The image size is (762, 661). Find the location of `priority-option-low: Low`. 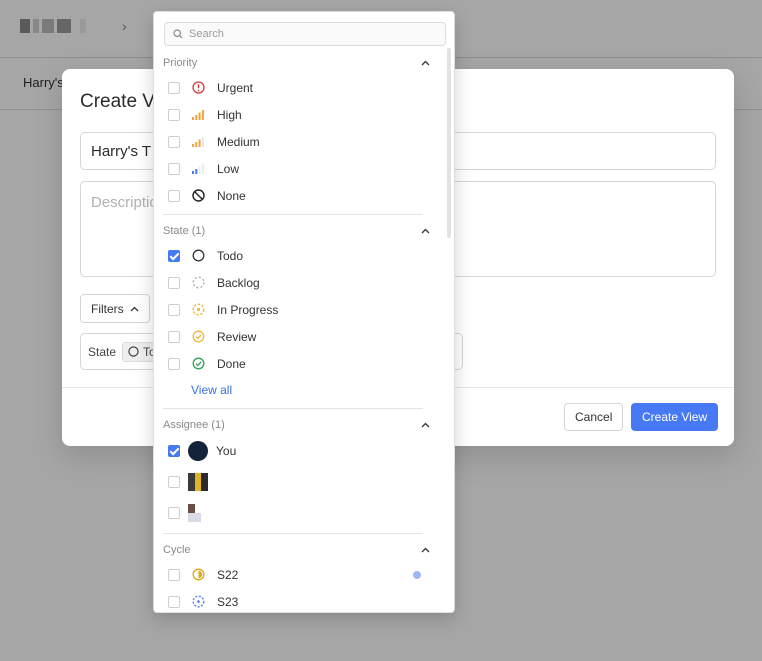

priority-option-low: Low is located at coordinates (299, 168).